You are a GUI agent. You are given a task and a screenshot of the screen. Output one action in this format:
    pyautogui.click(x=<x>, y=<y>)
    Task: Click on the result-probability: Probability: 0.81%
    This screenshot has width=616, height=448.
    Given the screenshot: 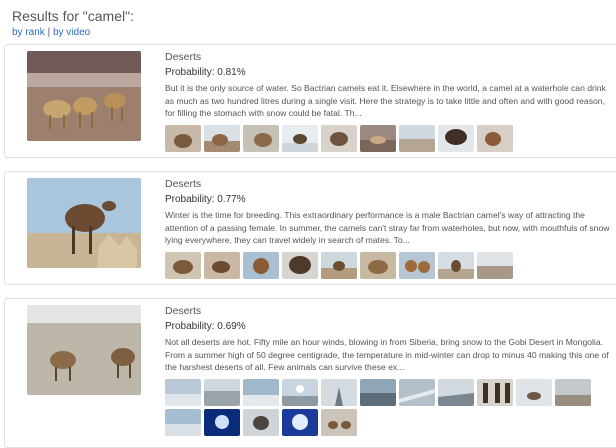 What is the action you would take?
    pyautogui.click(x=205, y=72)
    